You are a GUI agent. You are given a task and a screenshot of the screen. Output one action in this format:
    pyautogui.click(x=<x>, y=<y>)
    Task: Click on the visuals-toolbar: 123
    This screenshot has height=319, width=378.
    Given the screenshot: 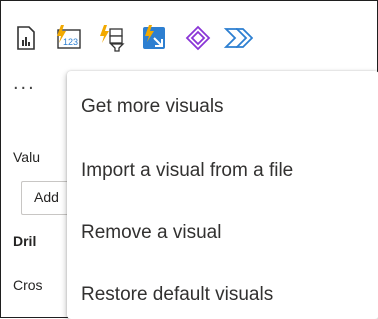 What is the action you would take?
    pyautogui.click(x=161, y=40)
    